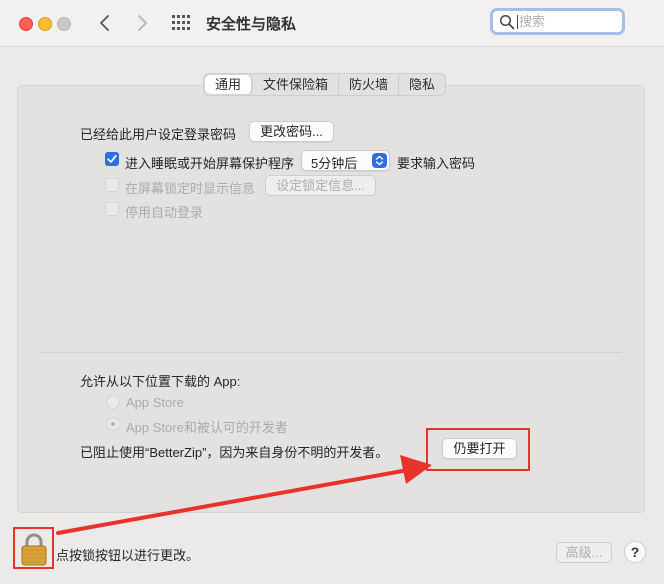  I want to click on annotation-arrow-icon, so click(244, 495).